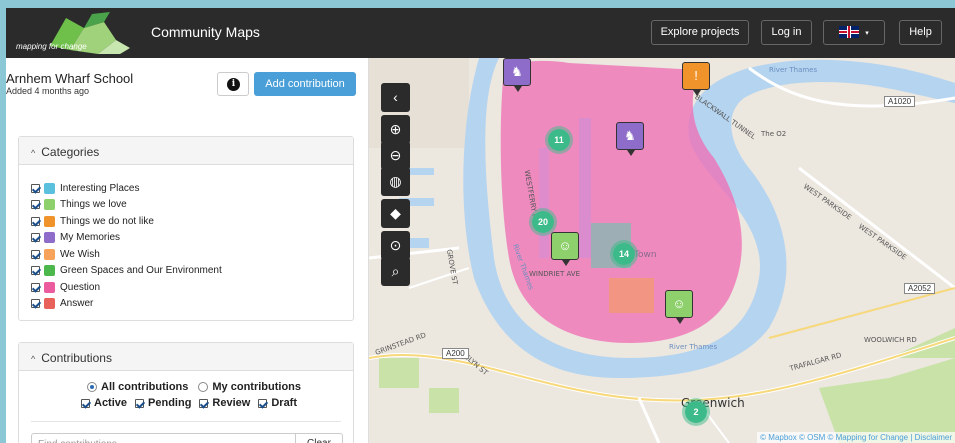 The image size is (955, 443). What do you see at coordinates (70, 78) in the screenshot?
I see `project-title: Arnhem Wharf School` at bounding box center [70, 78].